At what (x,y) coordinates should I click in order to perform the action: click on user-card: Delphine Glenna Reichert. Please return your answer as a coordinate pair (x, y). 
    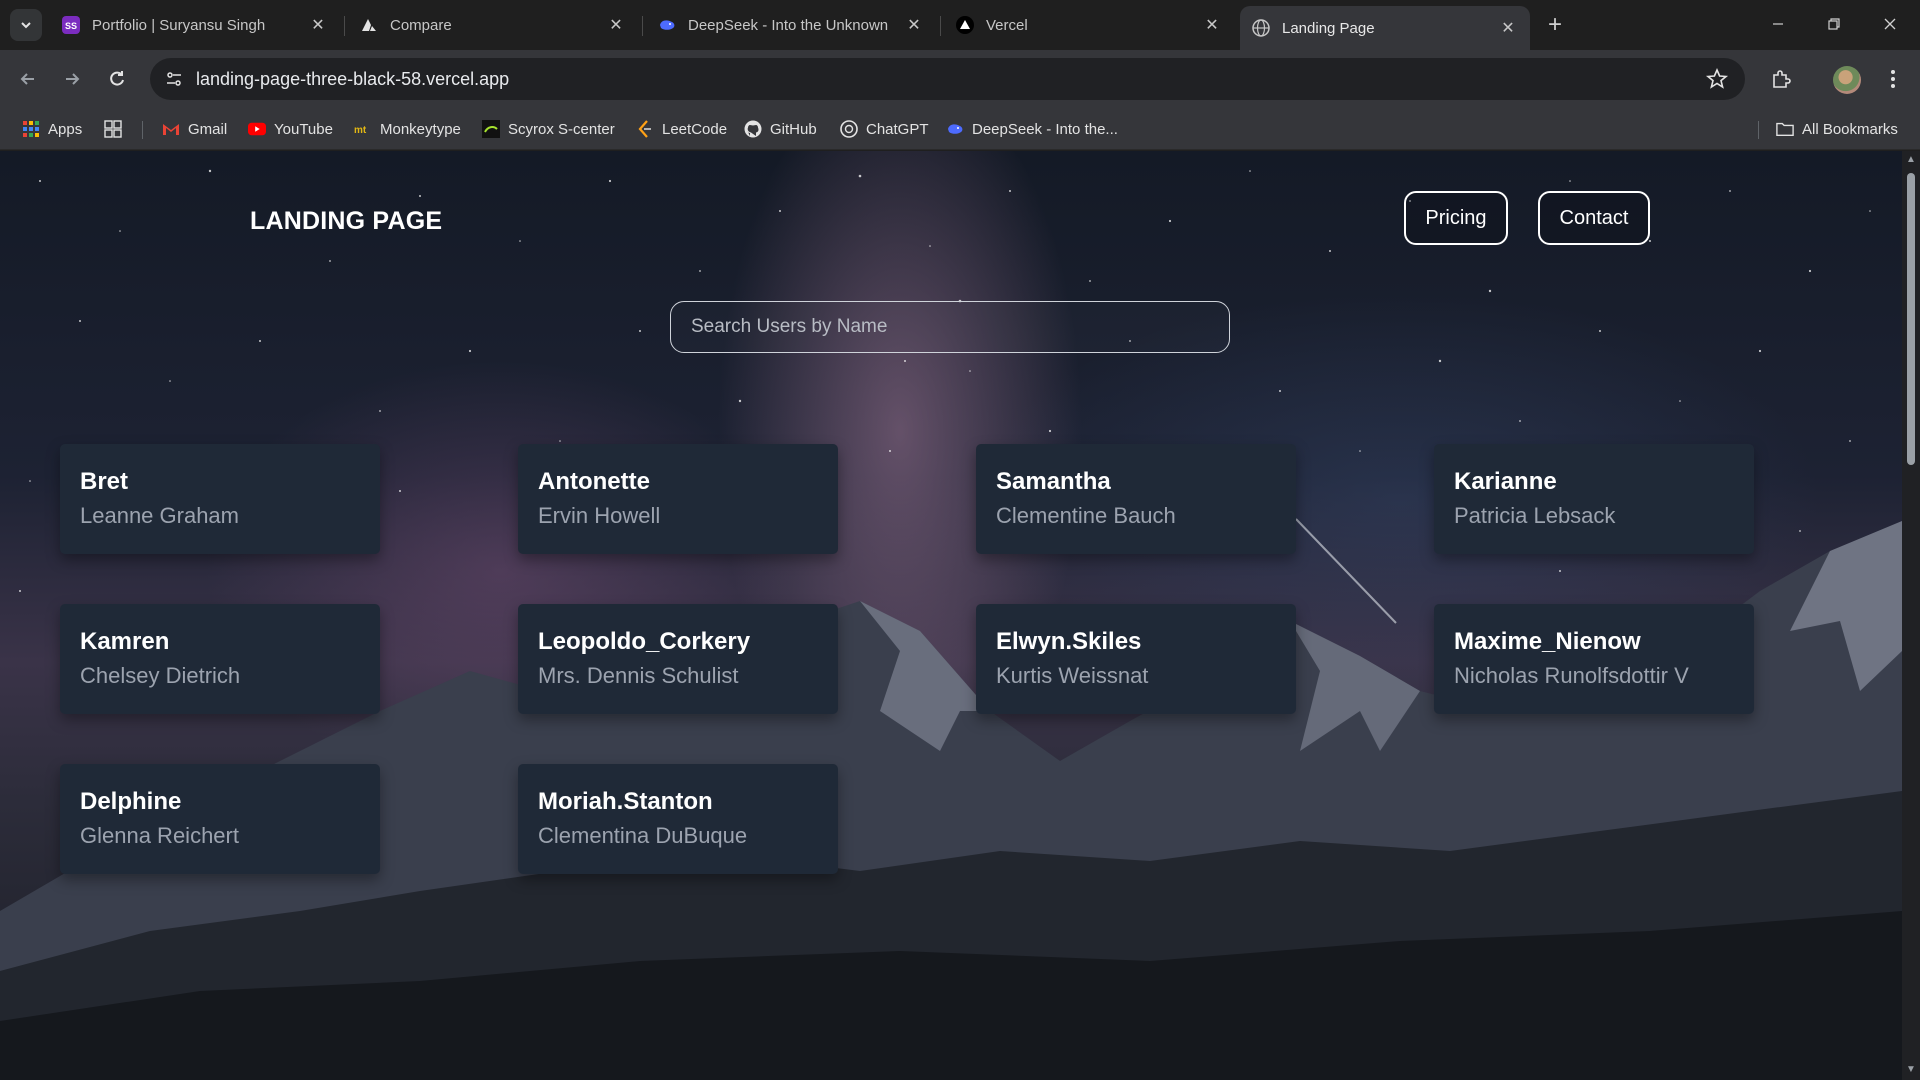
    Looking at the image, I should click on (220, 819).